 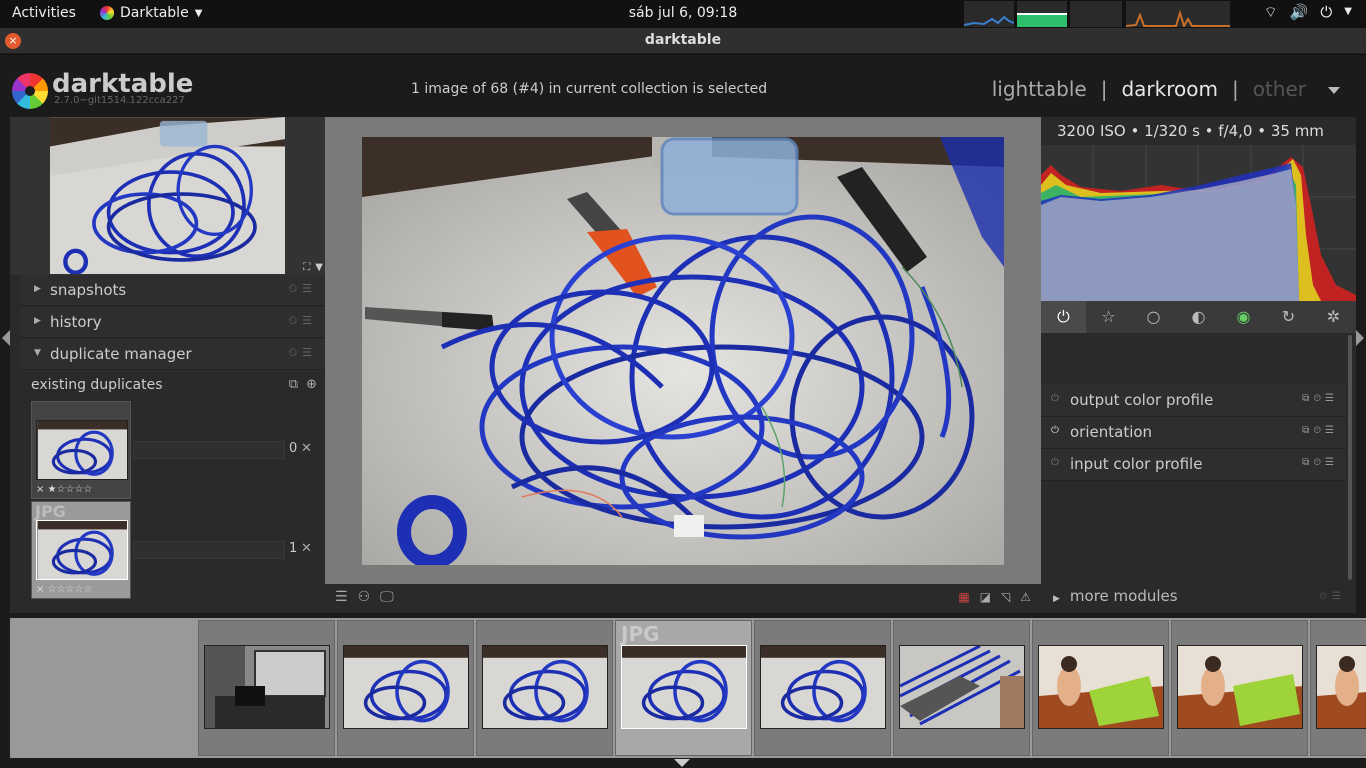 I want to click on center-toolbar: ☰ ⚇ 🖵 ▦ ◪ ◹ ⚠, so click(x=683, y=598).